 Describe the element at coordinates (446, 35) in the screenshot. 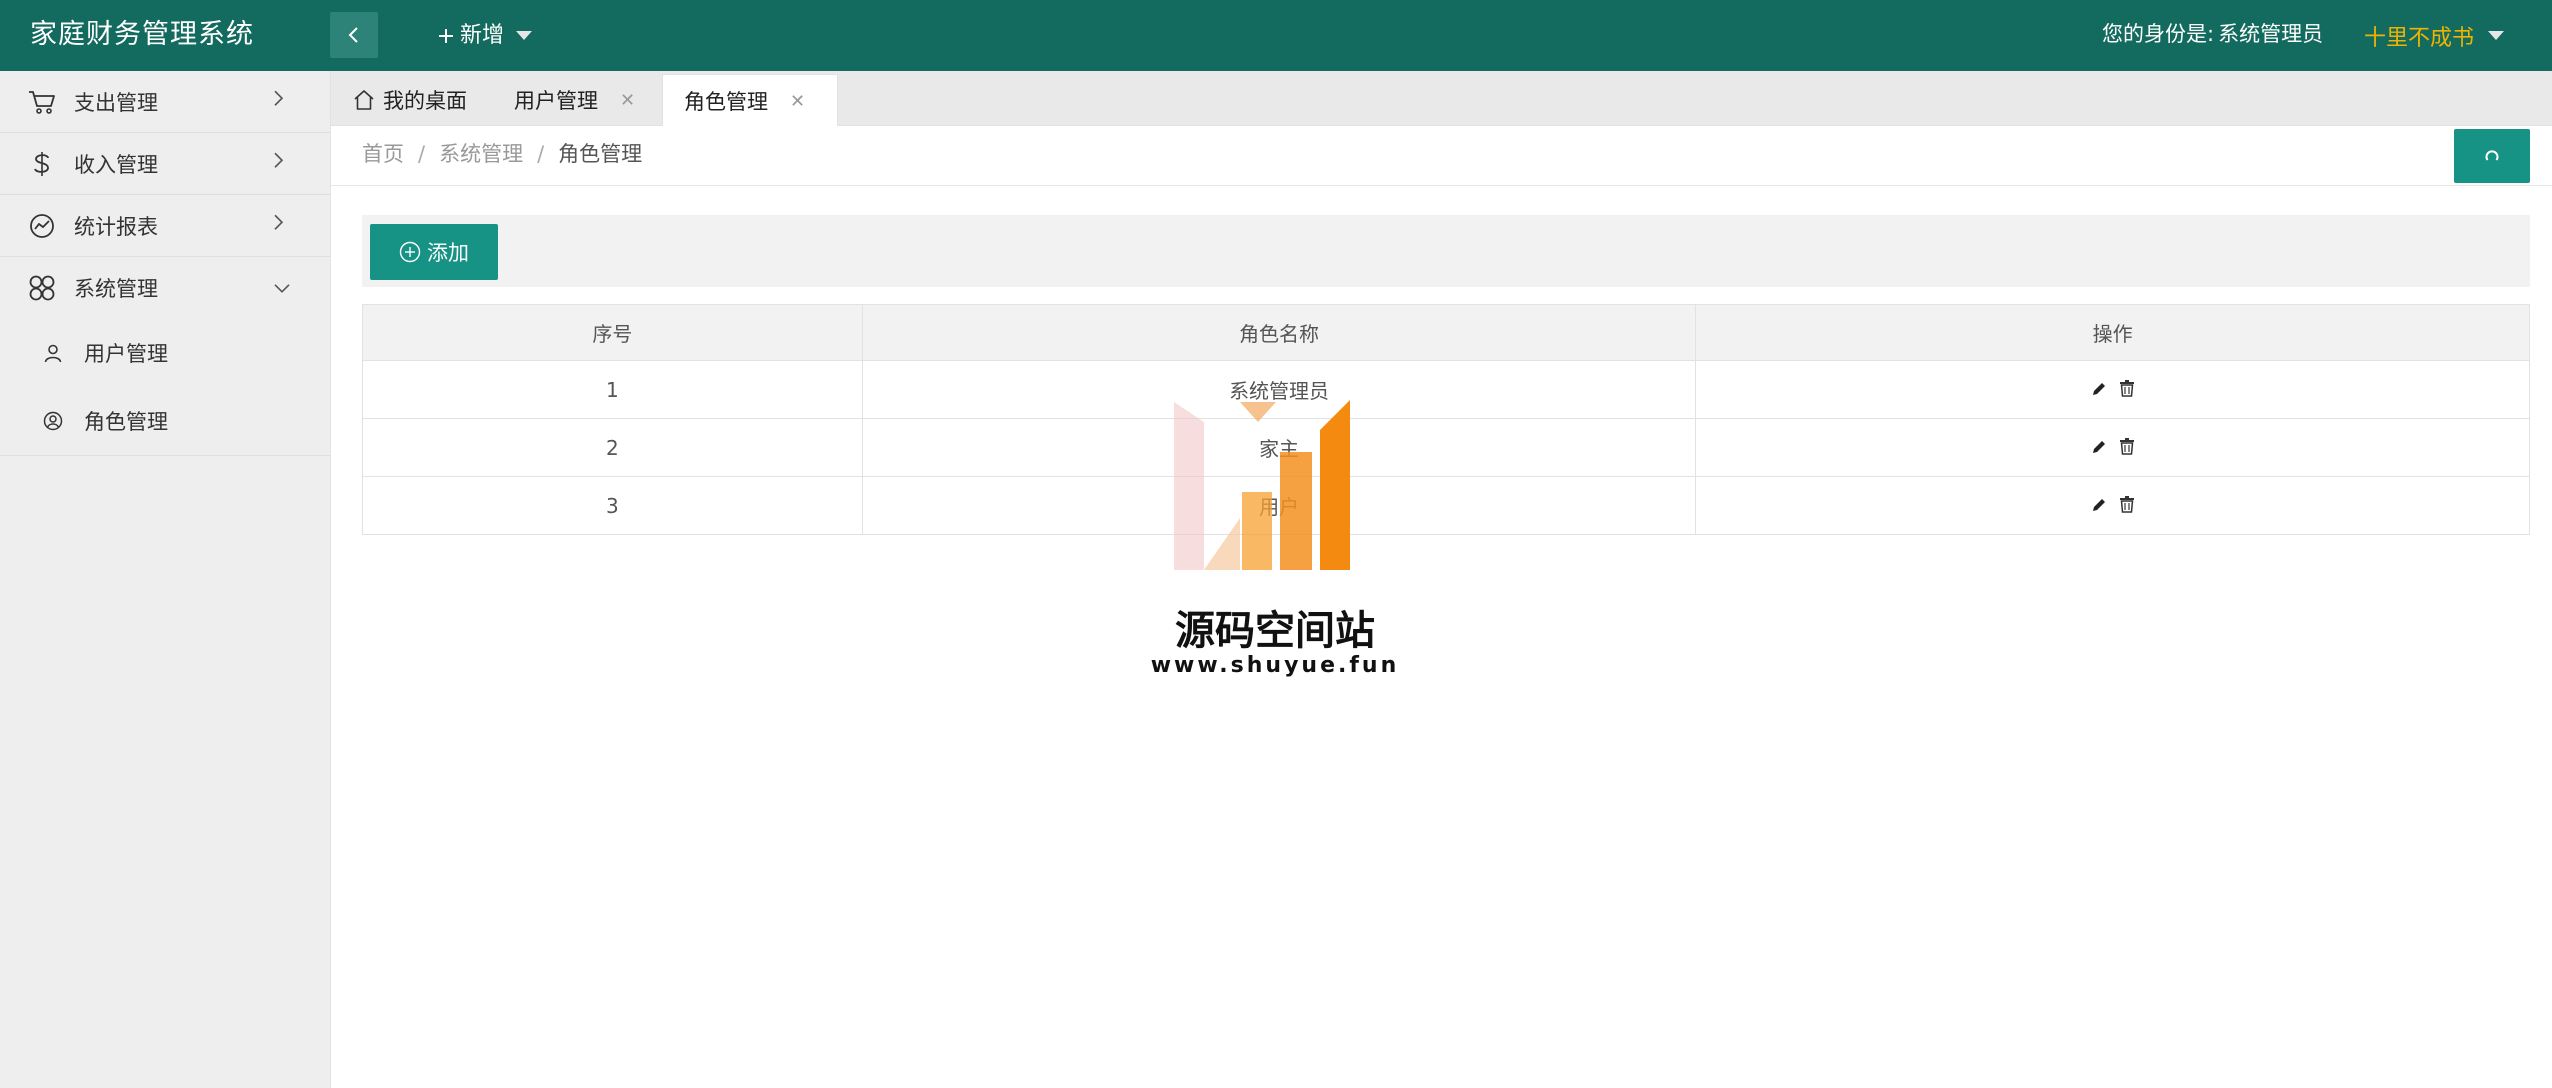

I see `plus-icon` at that location.